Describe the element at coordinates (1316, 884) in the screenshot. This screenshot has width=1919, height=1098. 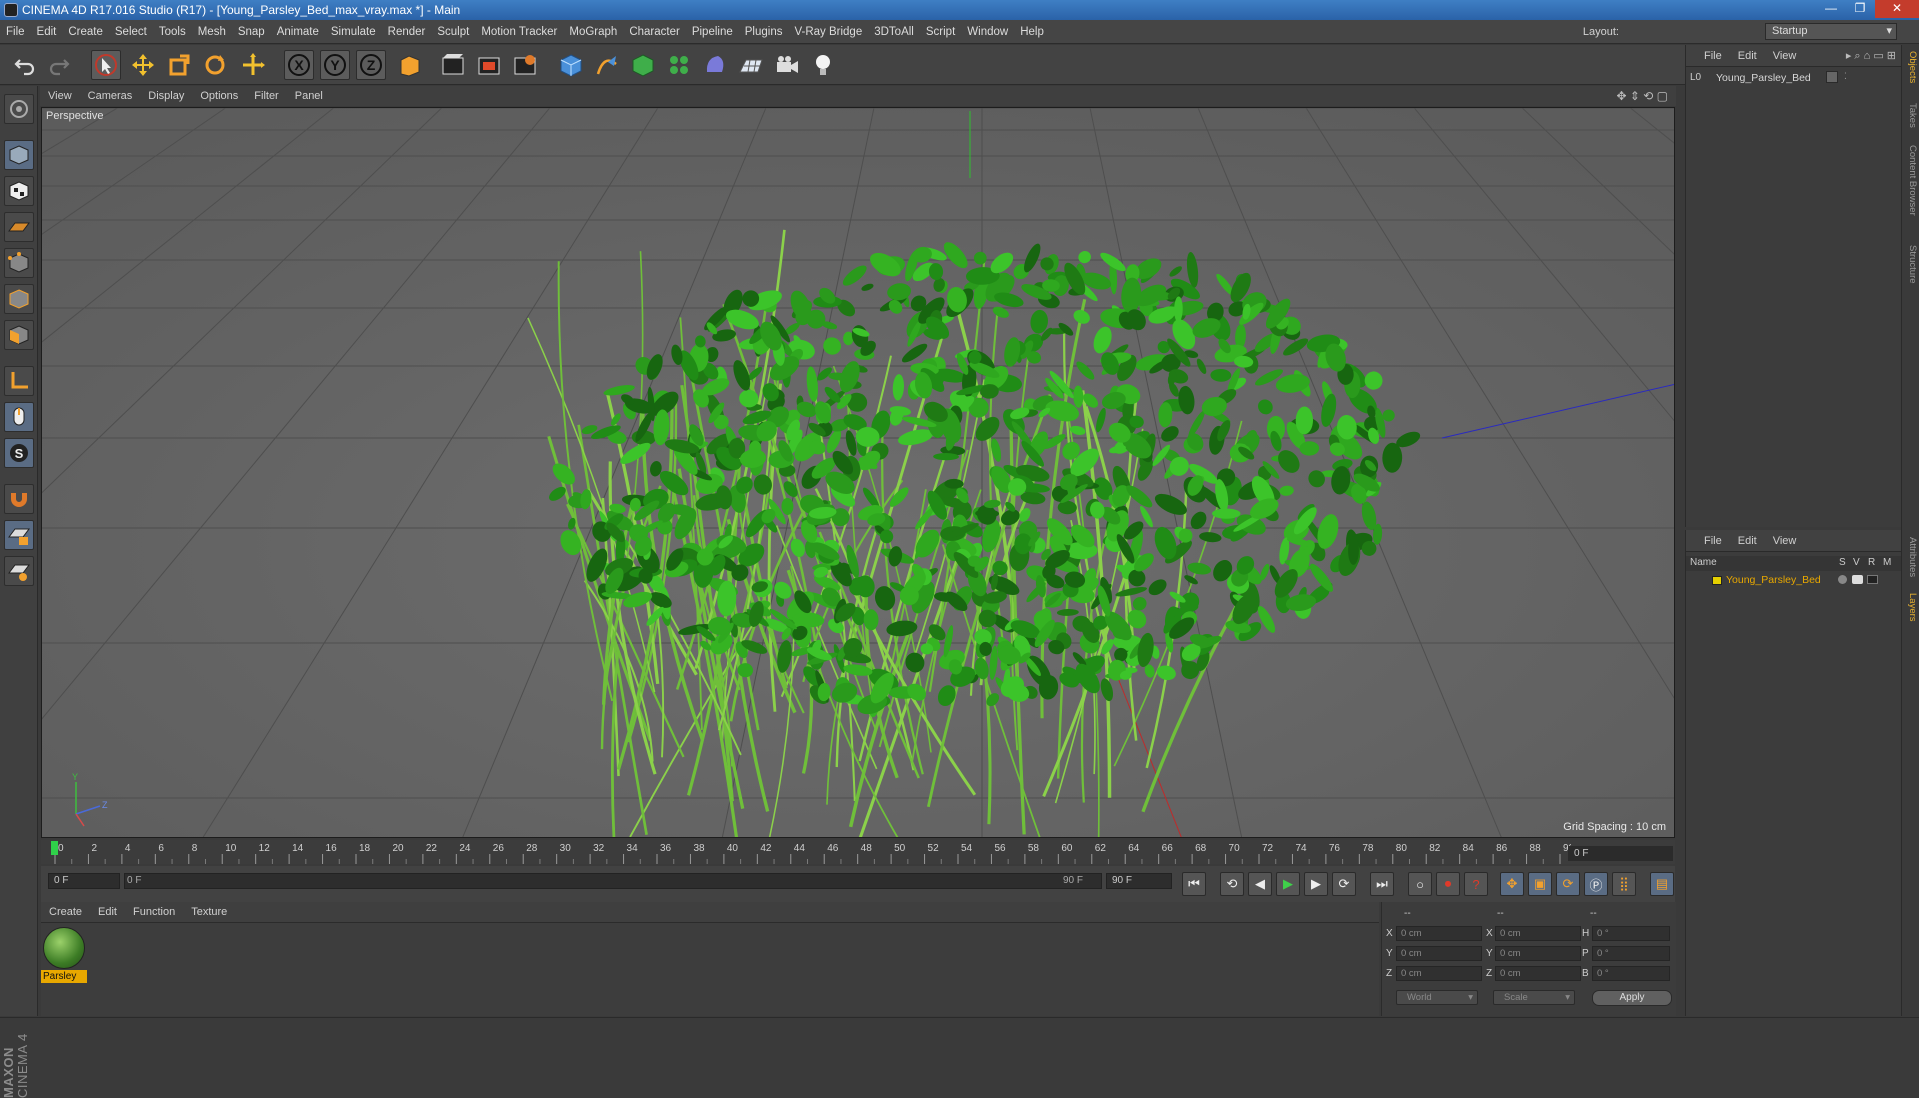
I see `next-frame-button: ▶` at that location.